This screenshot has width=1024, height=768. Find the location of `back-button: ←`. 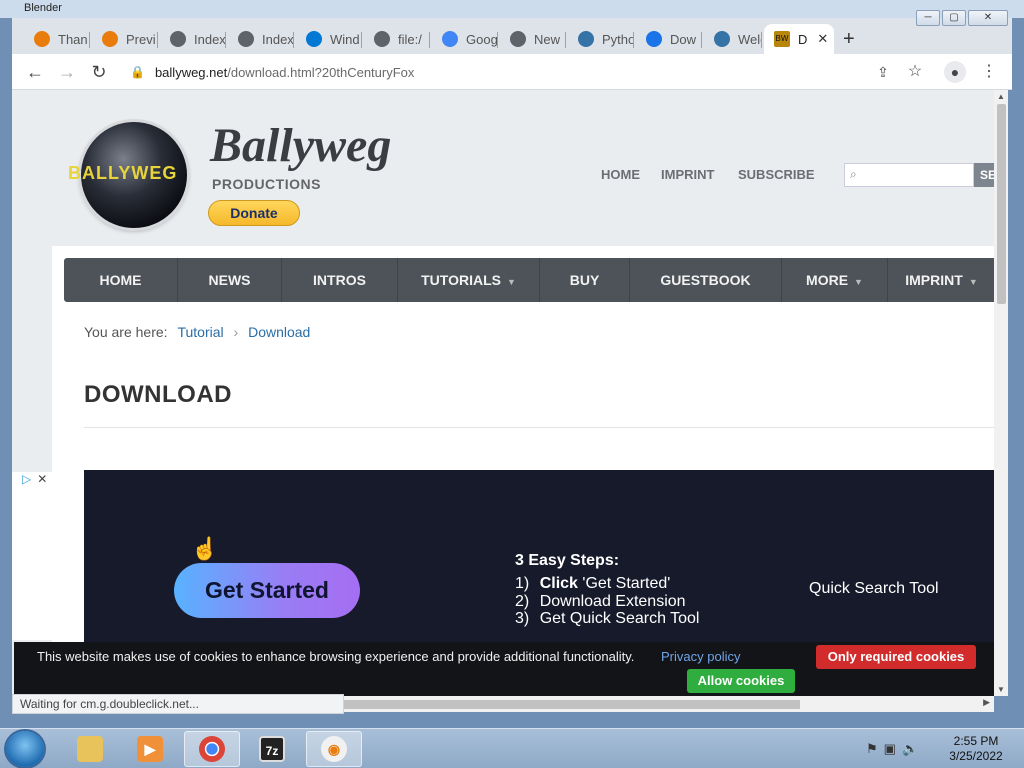

back-button: ← is located at coordinates (35, 72).